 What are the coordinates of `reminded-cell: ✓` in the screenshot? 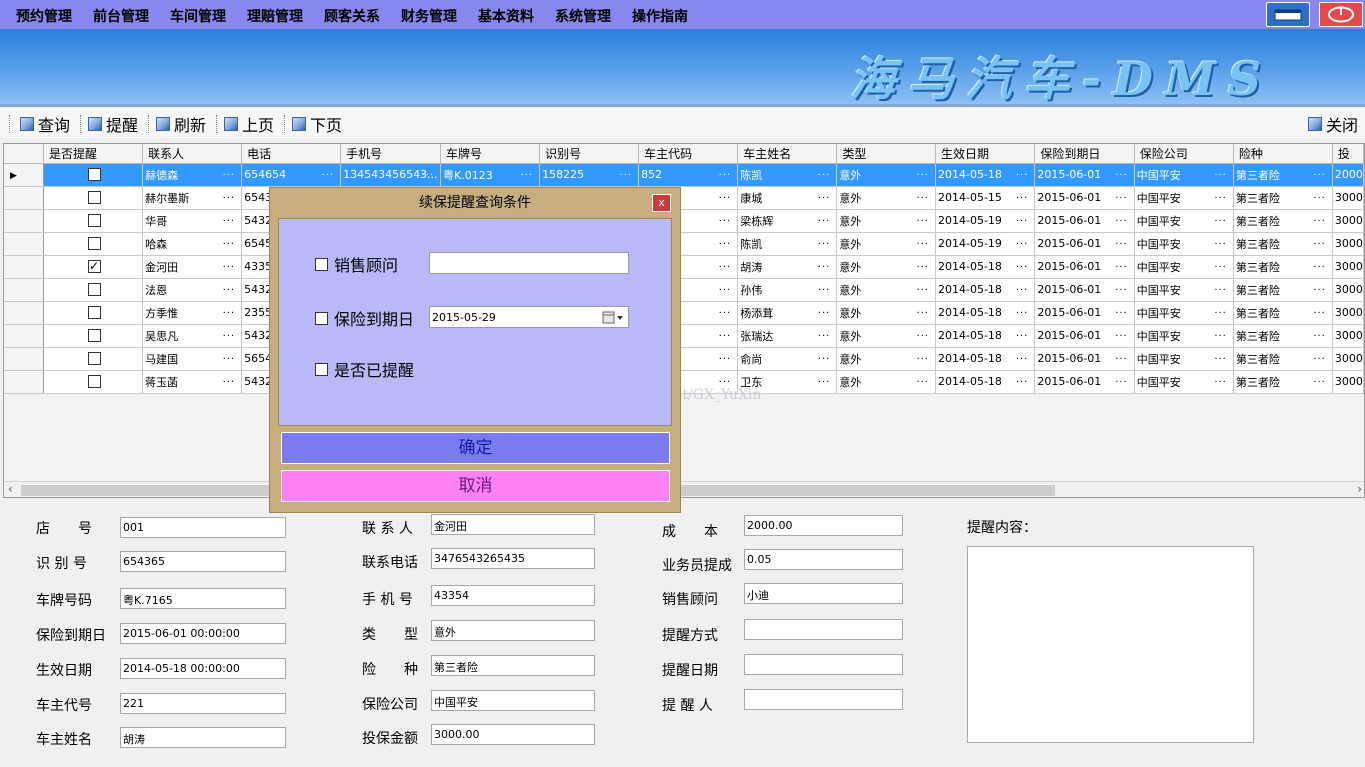 It's located at (93, 267).